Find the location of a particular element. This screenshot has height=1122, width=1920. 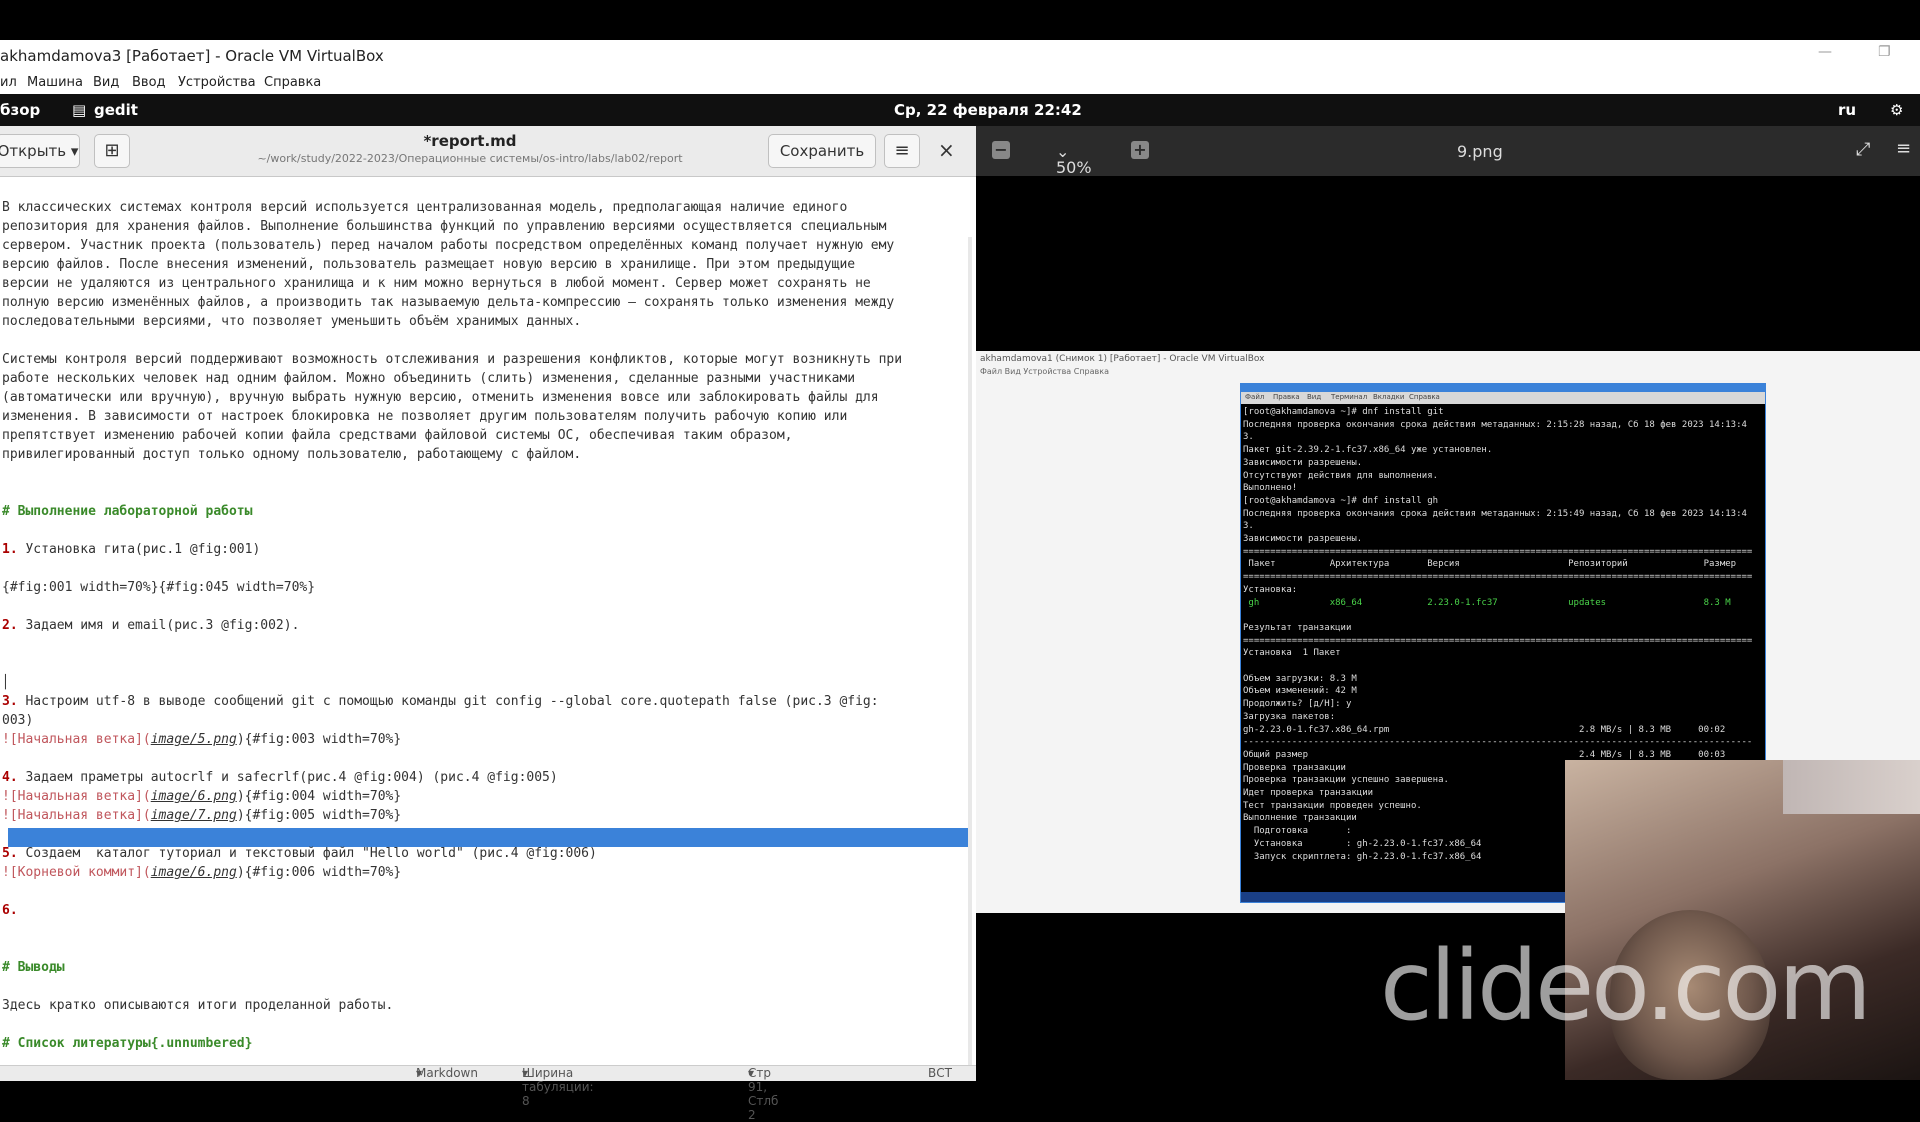

menu-input: Ввод is located at coordinates (149, 82).